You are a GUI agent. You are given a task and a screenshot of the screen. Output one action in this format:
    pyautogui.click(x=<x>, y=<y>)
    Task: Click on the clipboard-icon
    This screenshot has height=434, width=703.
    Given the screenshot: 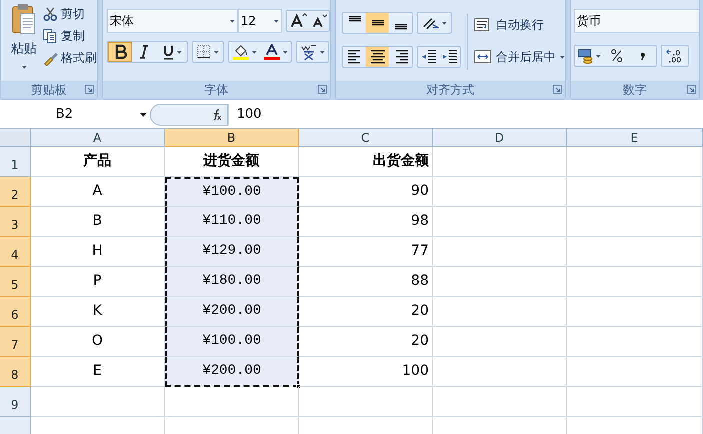 What is the action you would take?
    pyautogui.click(x=24, y=20)
    